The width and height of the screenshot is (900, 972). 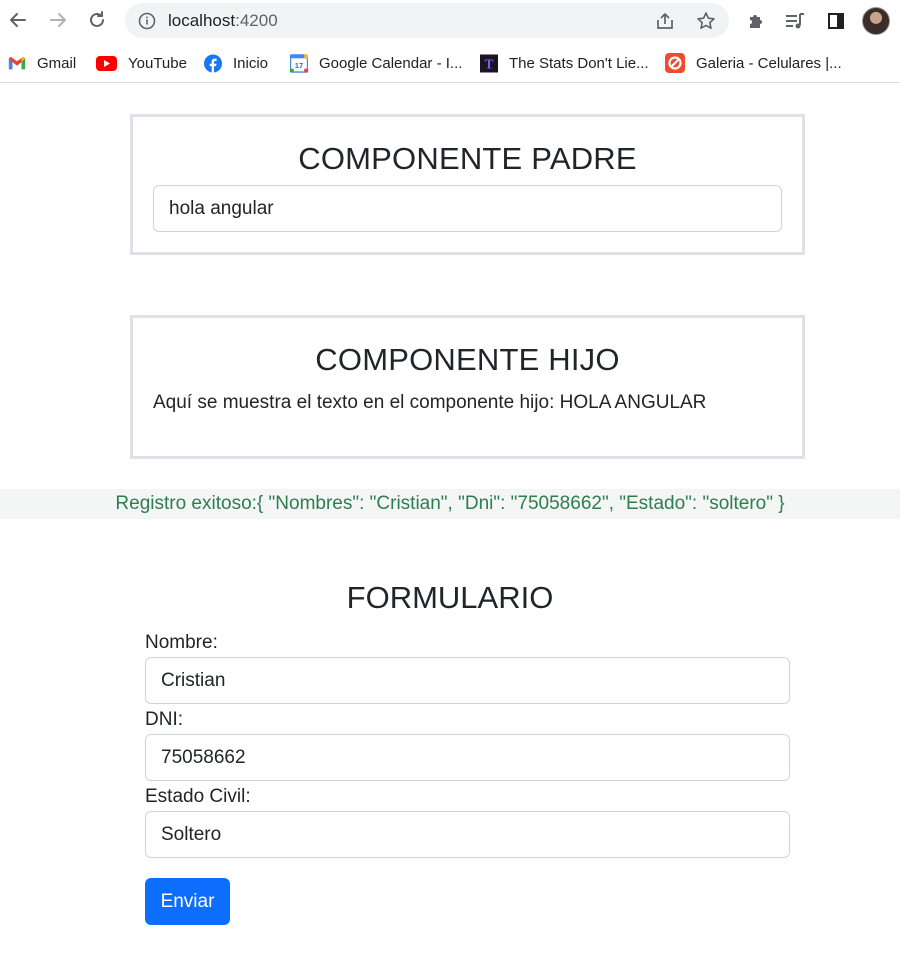 I want to click on enviar-button: Enviar, so click(x=187, y=901).